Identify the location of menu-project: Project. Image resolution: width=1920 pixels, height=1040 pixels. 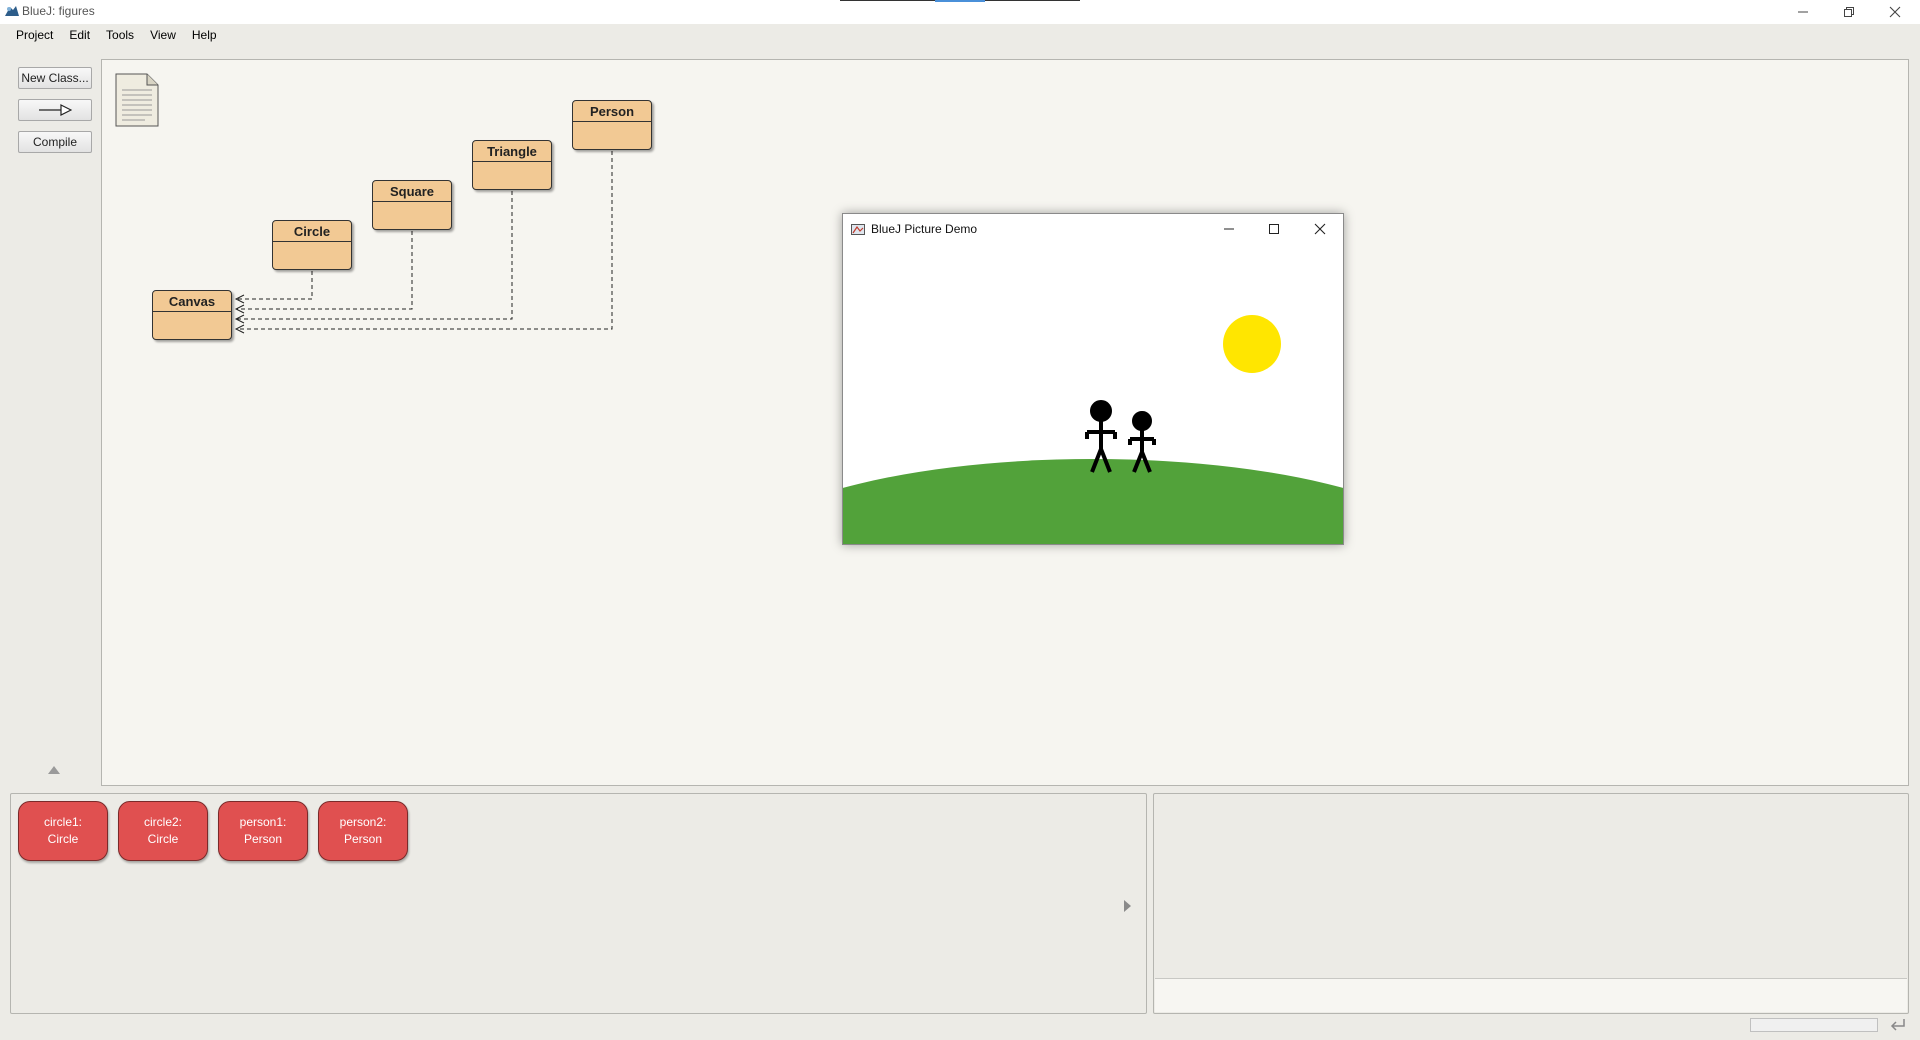
(34, 35).